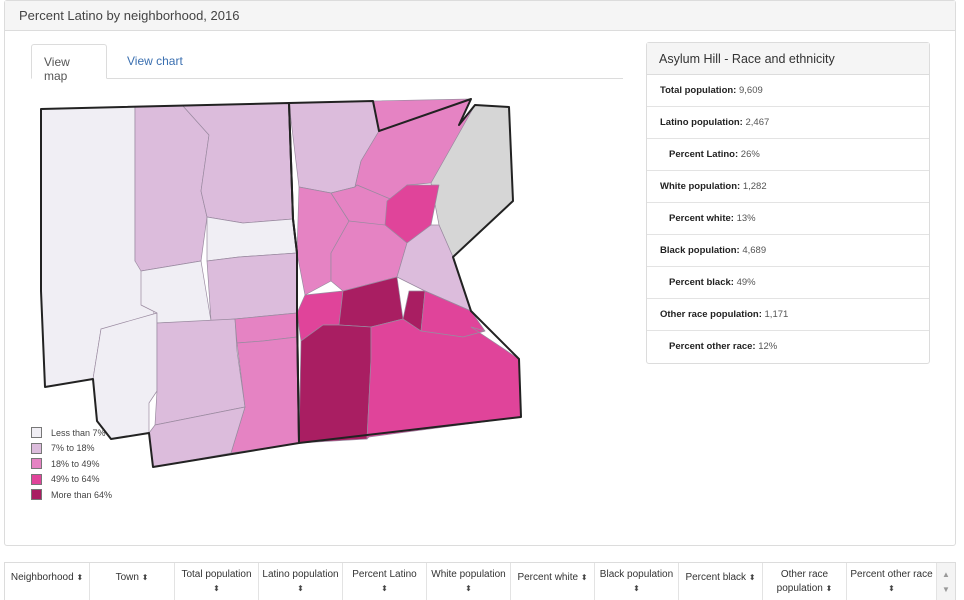 The width and height of the screenshot is (964, 600). What do you see at coordinates (946, 589) in the screenshot?
I see `scroll-down-icon: ▼` at bounding box center [946, 589].